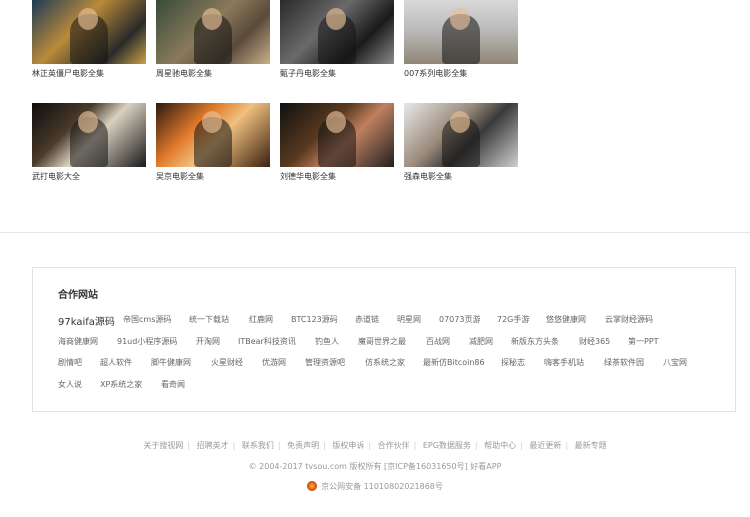  Describe the element at coordinates (78, 341) in the screenshot. I see `partner-link: 海商健康网` at that location.